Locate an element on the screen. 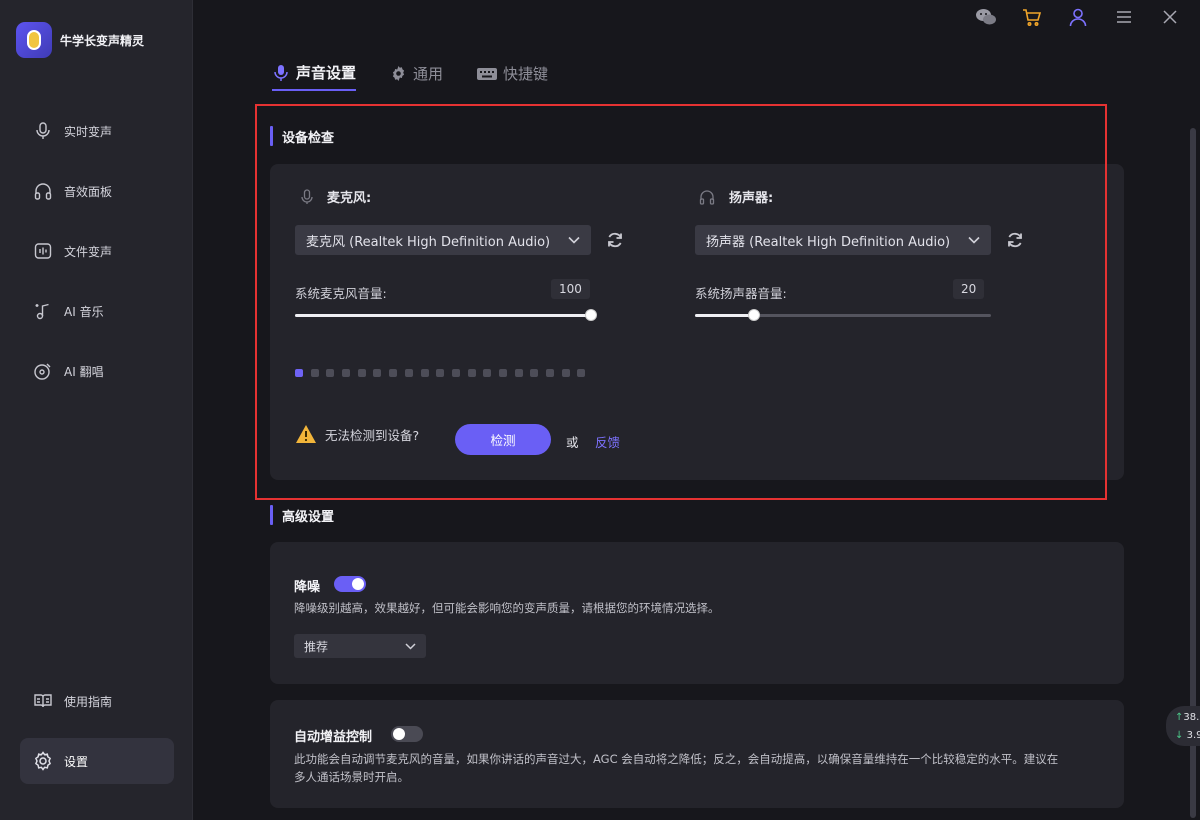 The height and width of the screenshot is (820, 1200). music-note-sparkle-icon is located at coordinates (43, 311).